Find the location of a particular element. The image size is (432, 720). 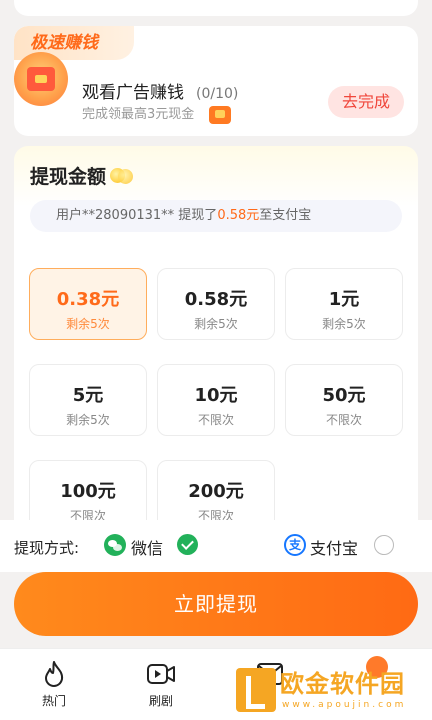

amount-value: 1元 is located at coordinates (344, 299).